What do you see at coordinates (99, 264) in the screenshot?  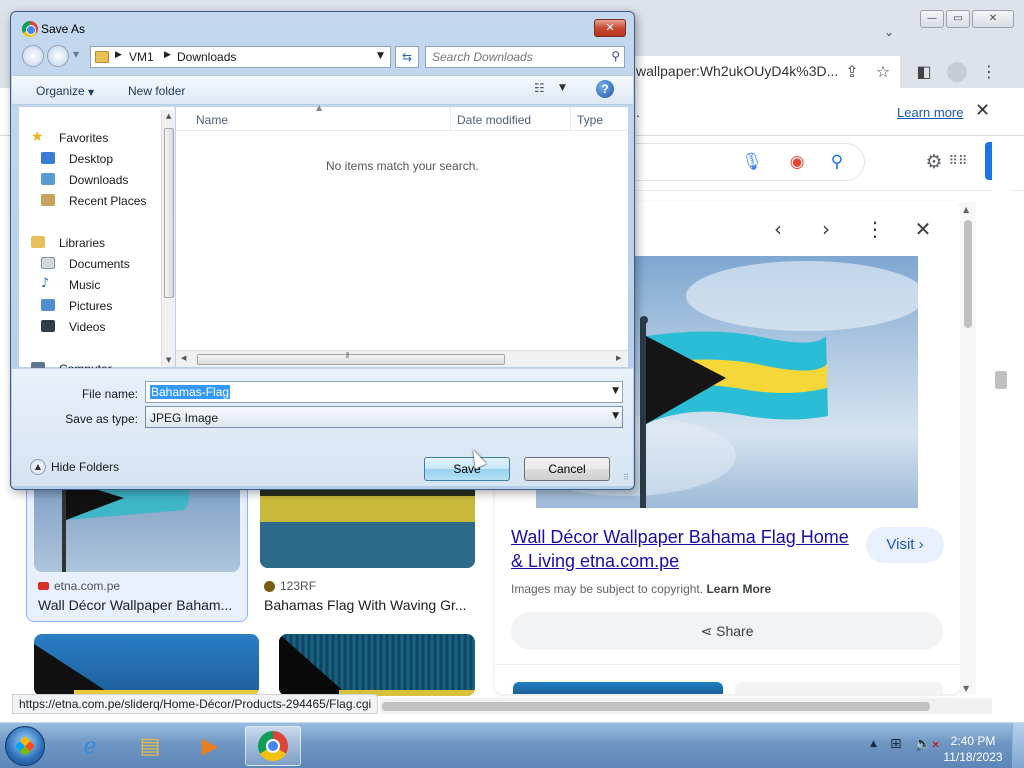 I see `nav-documents: Documents` at bounding box center [99, 264].